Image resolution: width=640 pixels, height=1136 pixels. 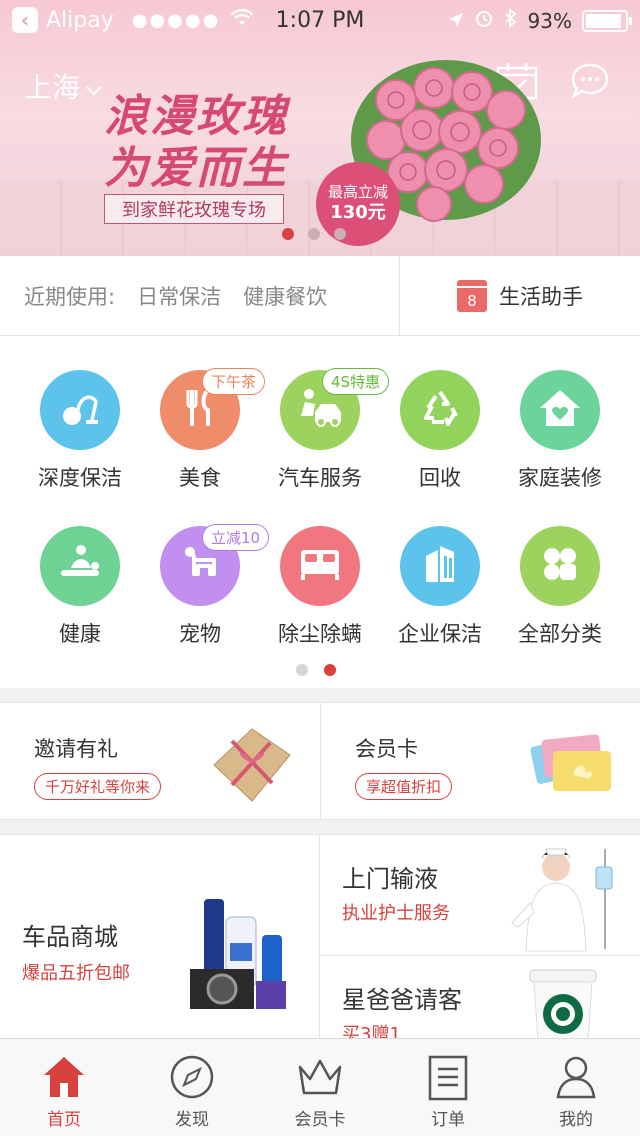 What do you see at coordinates (390, 879) in the screenshot?
I see `infusion-title: 上门输液` at bounding box center [390, 879].